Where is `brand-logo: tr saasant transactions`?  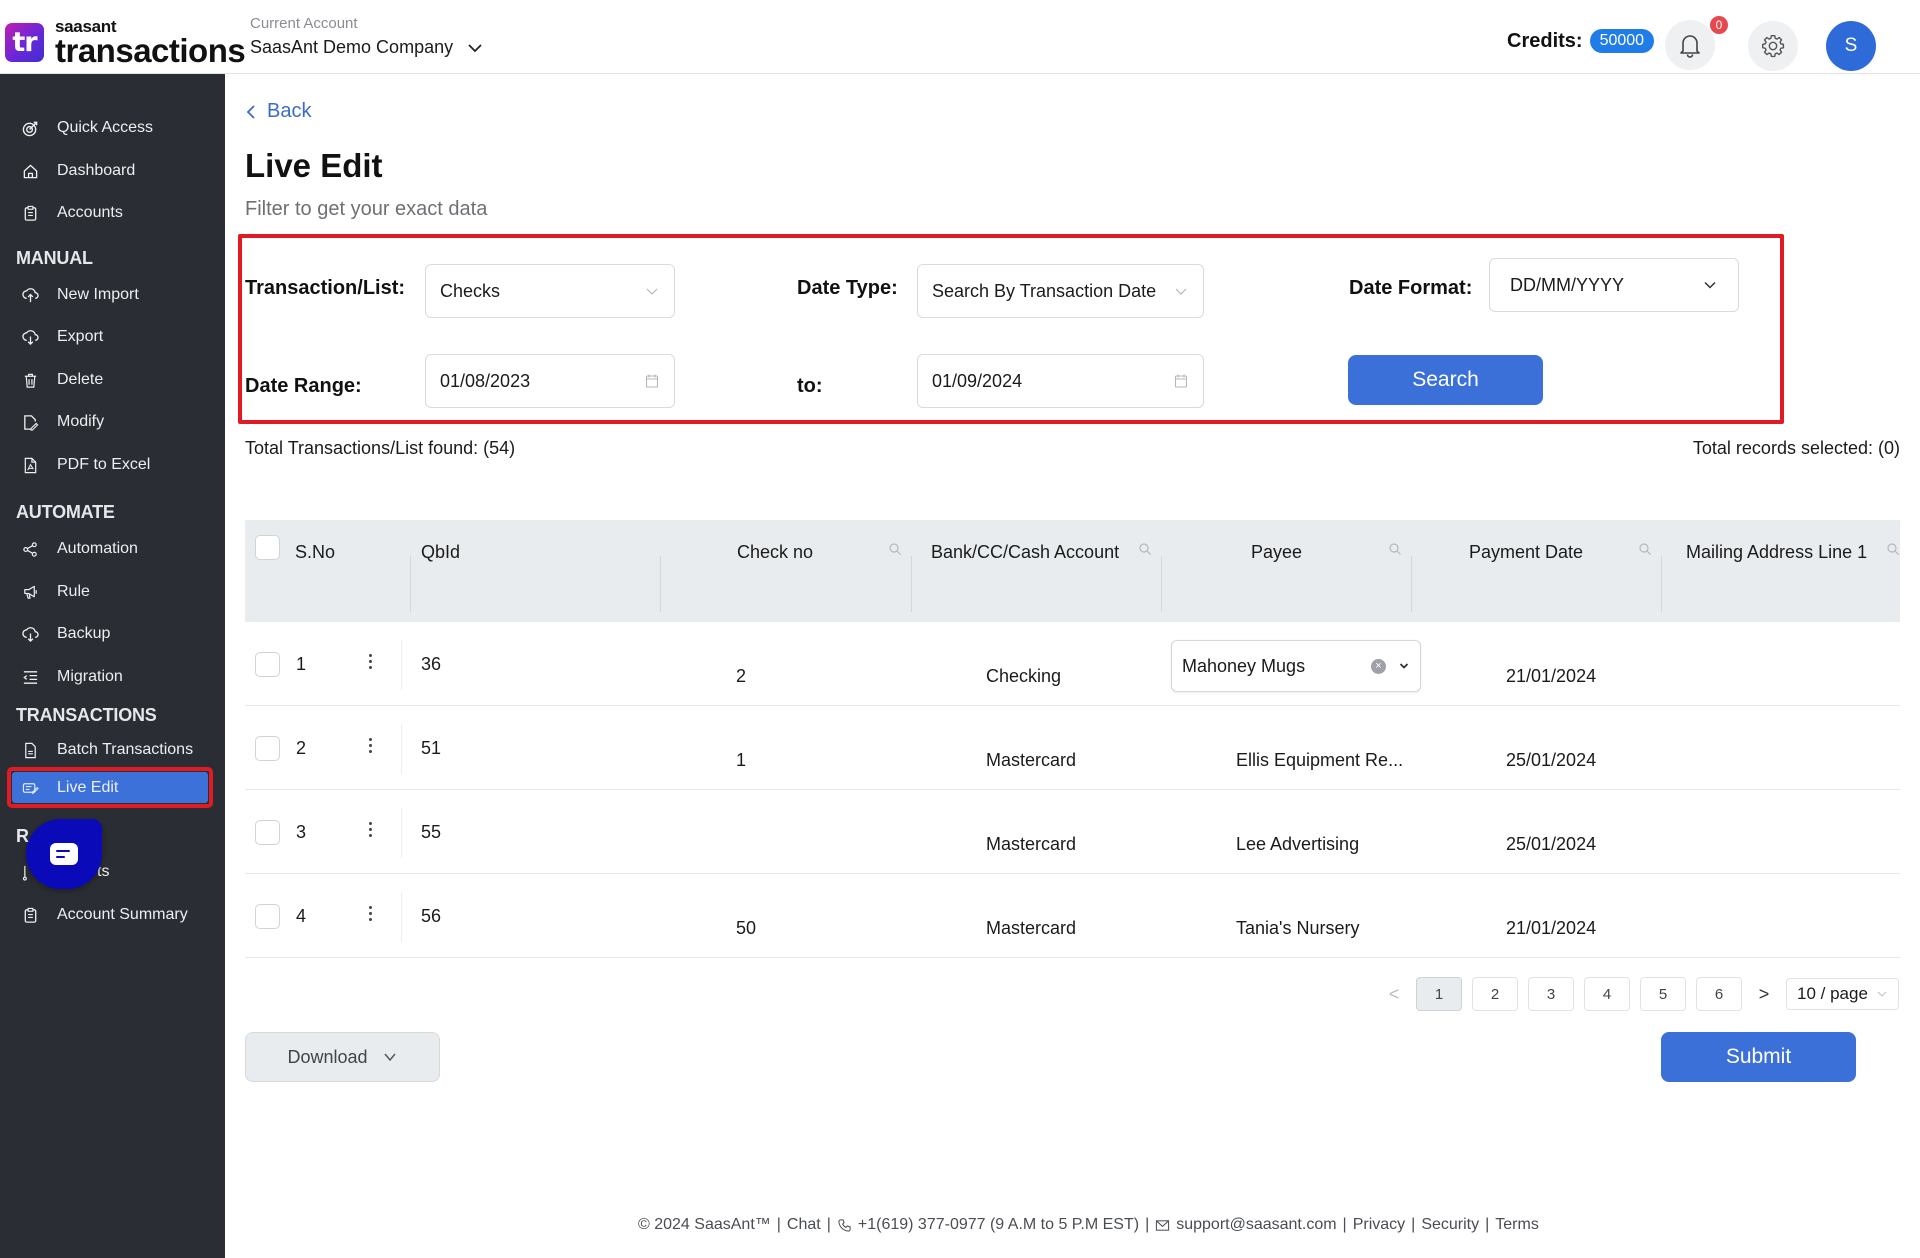
brand-logo: tr saasant transactions is located at coordinates (125, 42).